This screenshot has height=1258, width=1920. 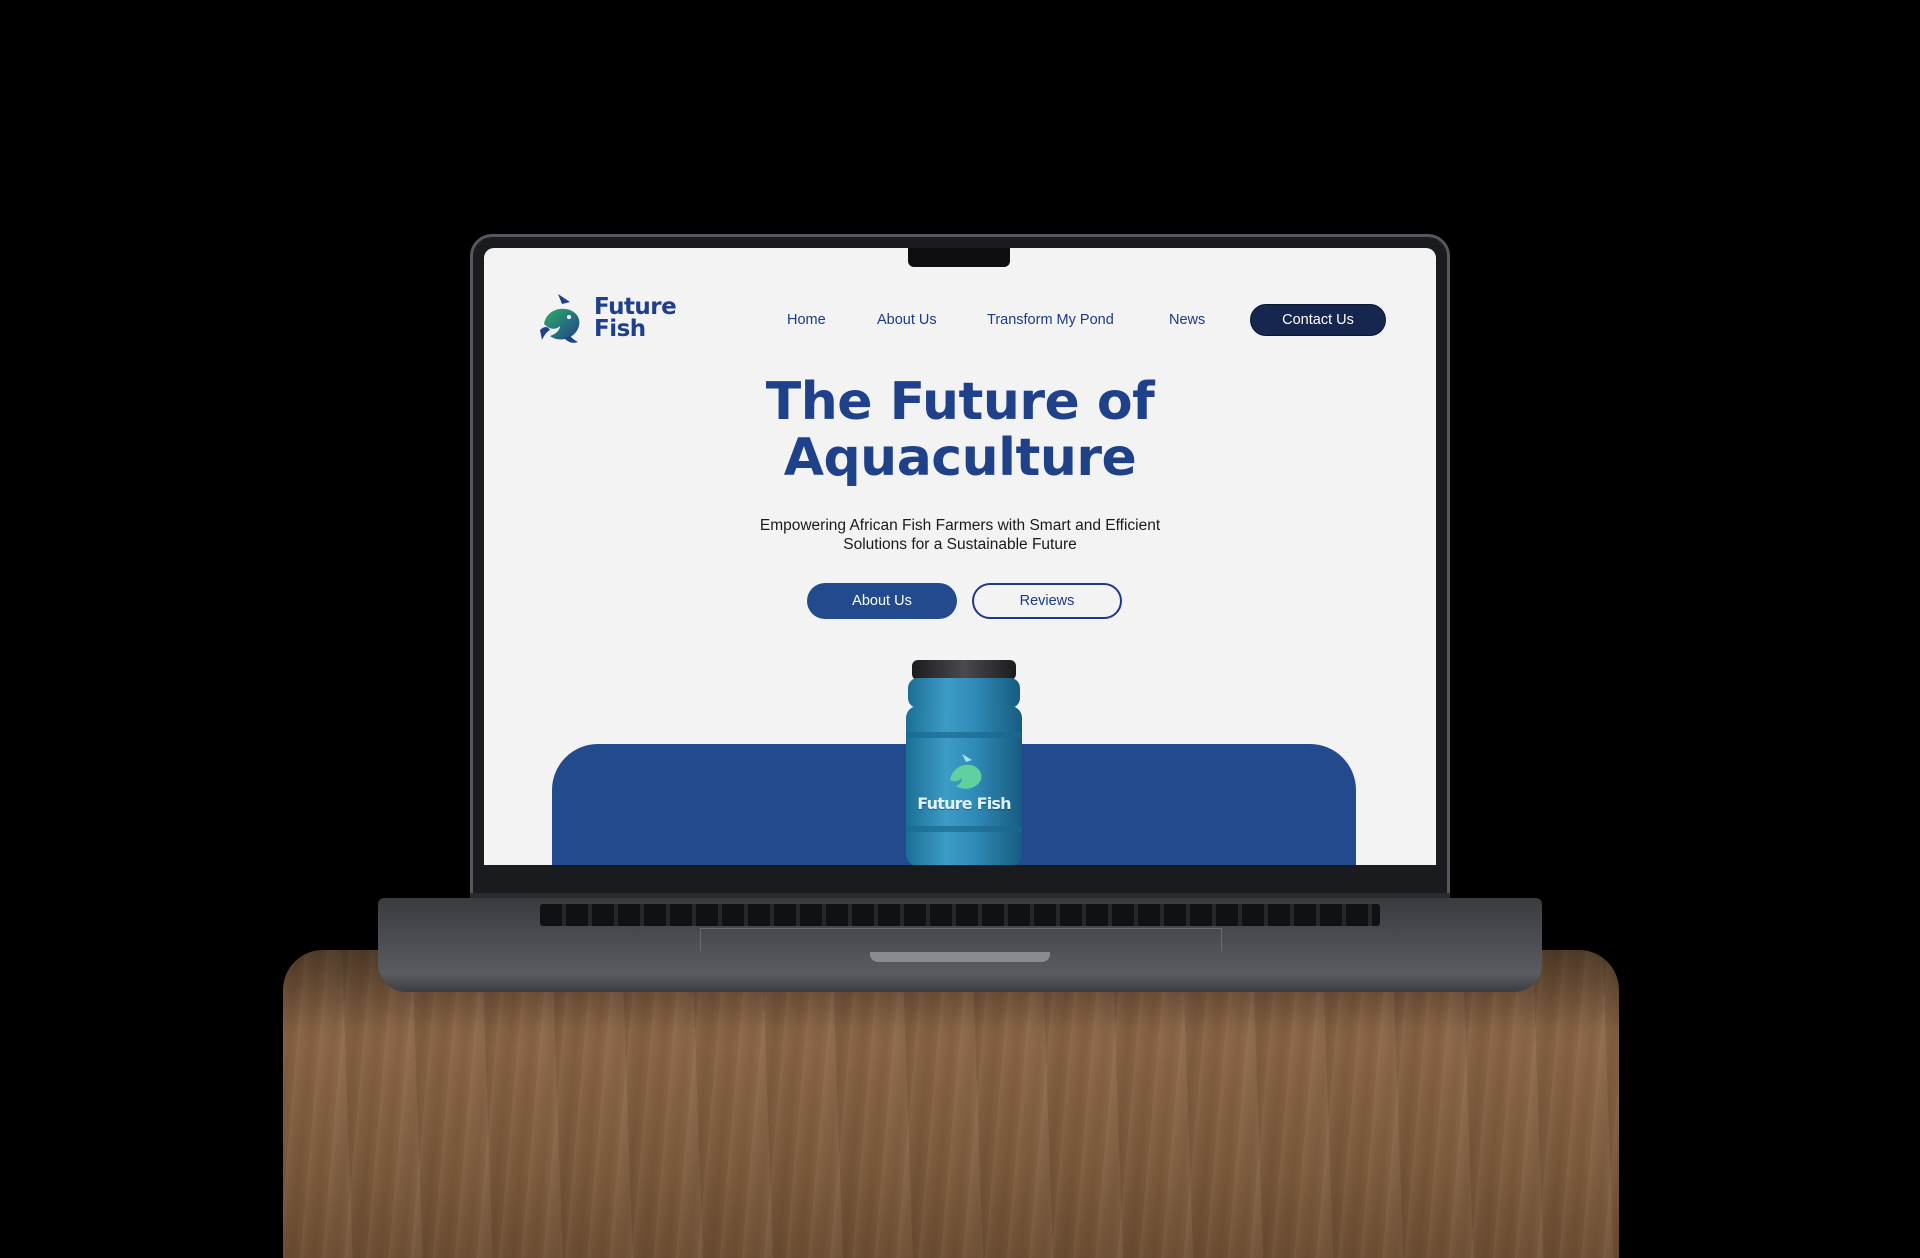 I want to click on hero-title-line1: The Future of, so click(x=960, y=402).